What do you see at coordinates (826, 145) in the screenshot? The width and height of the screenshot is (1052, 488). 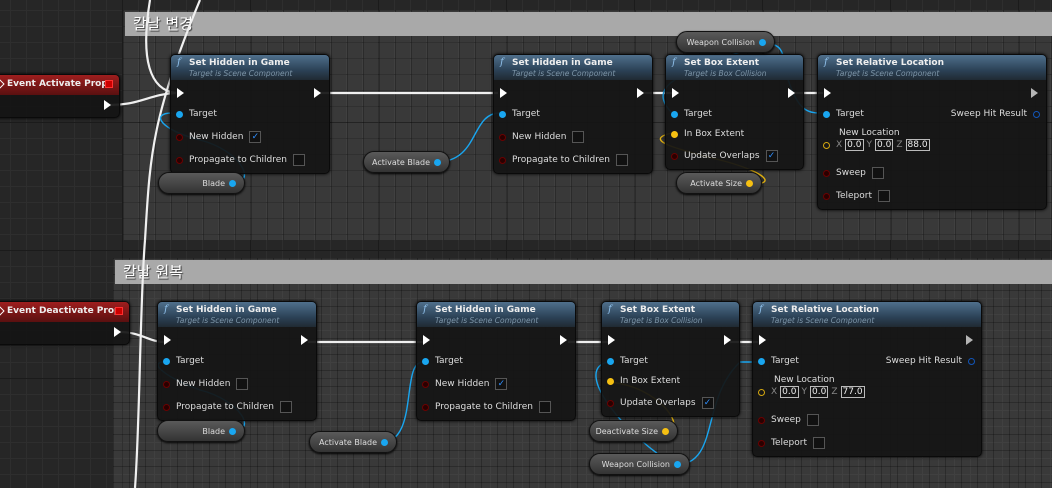 I see `new-location-pin-dot` at bounding box center [826, 145].